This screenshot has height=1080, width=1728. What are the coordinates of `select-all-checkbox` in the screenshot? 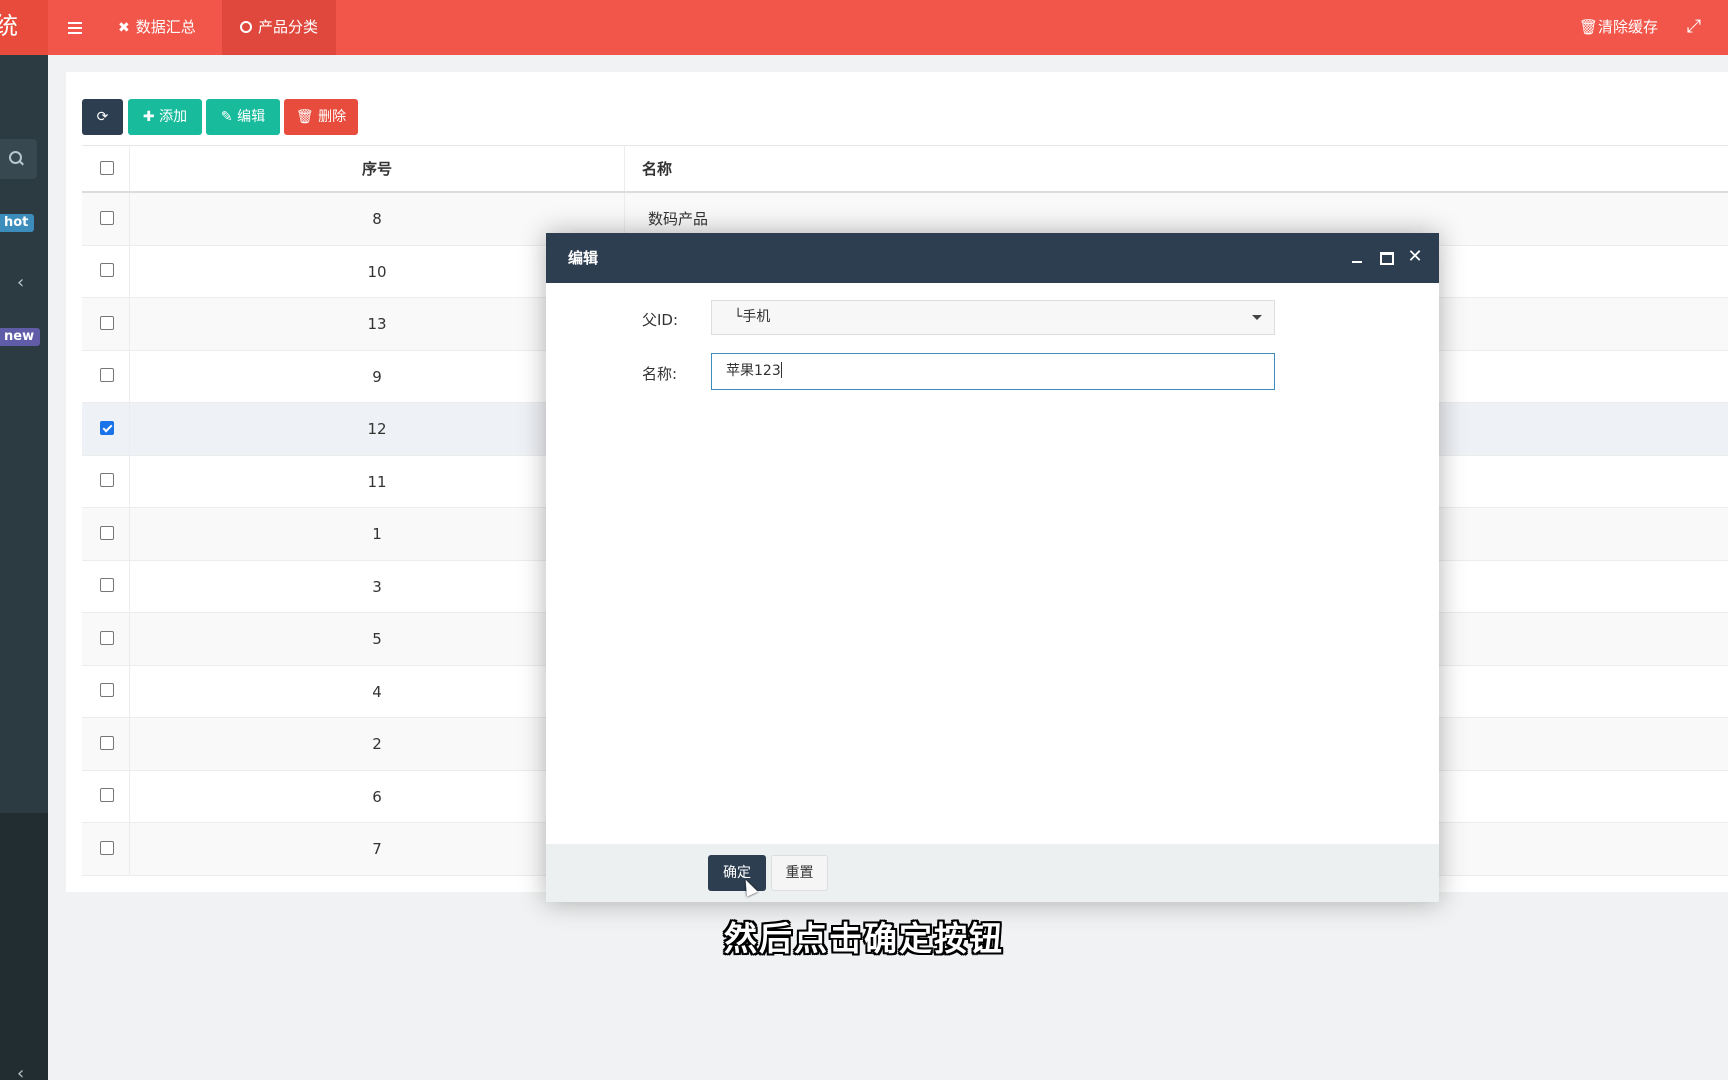 It's located at (107, 167).